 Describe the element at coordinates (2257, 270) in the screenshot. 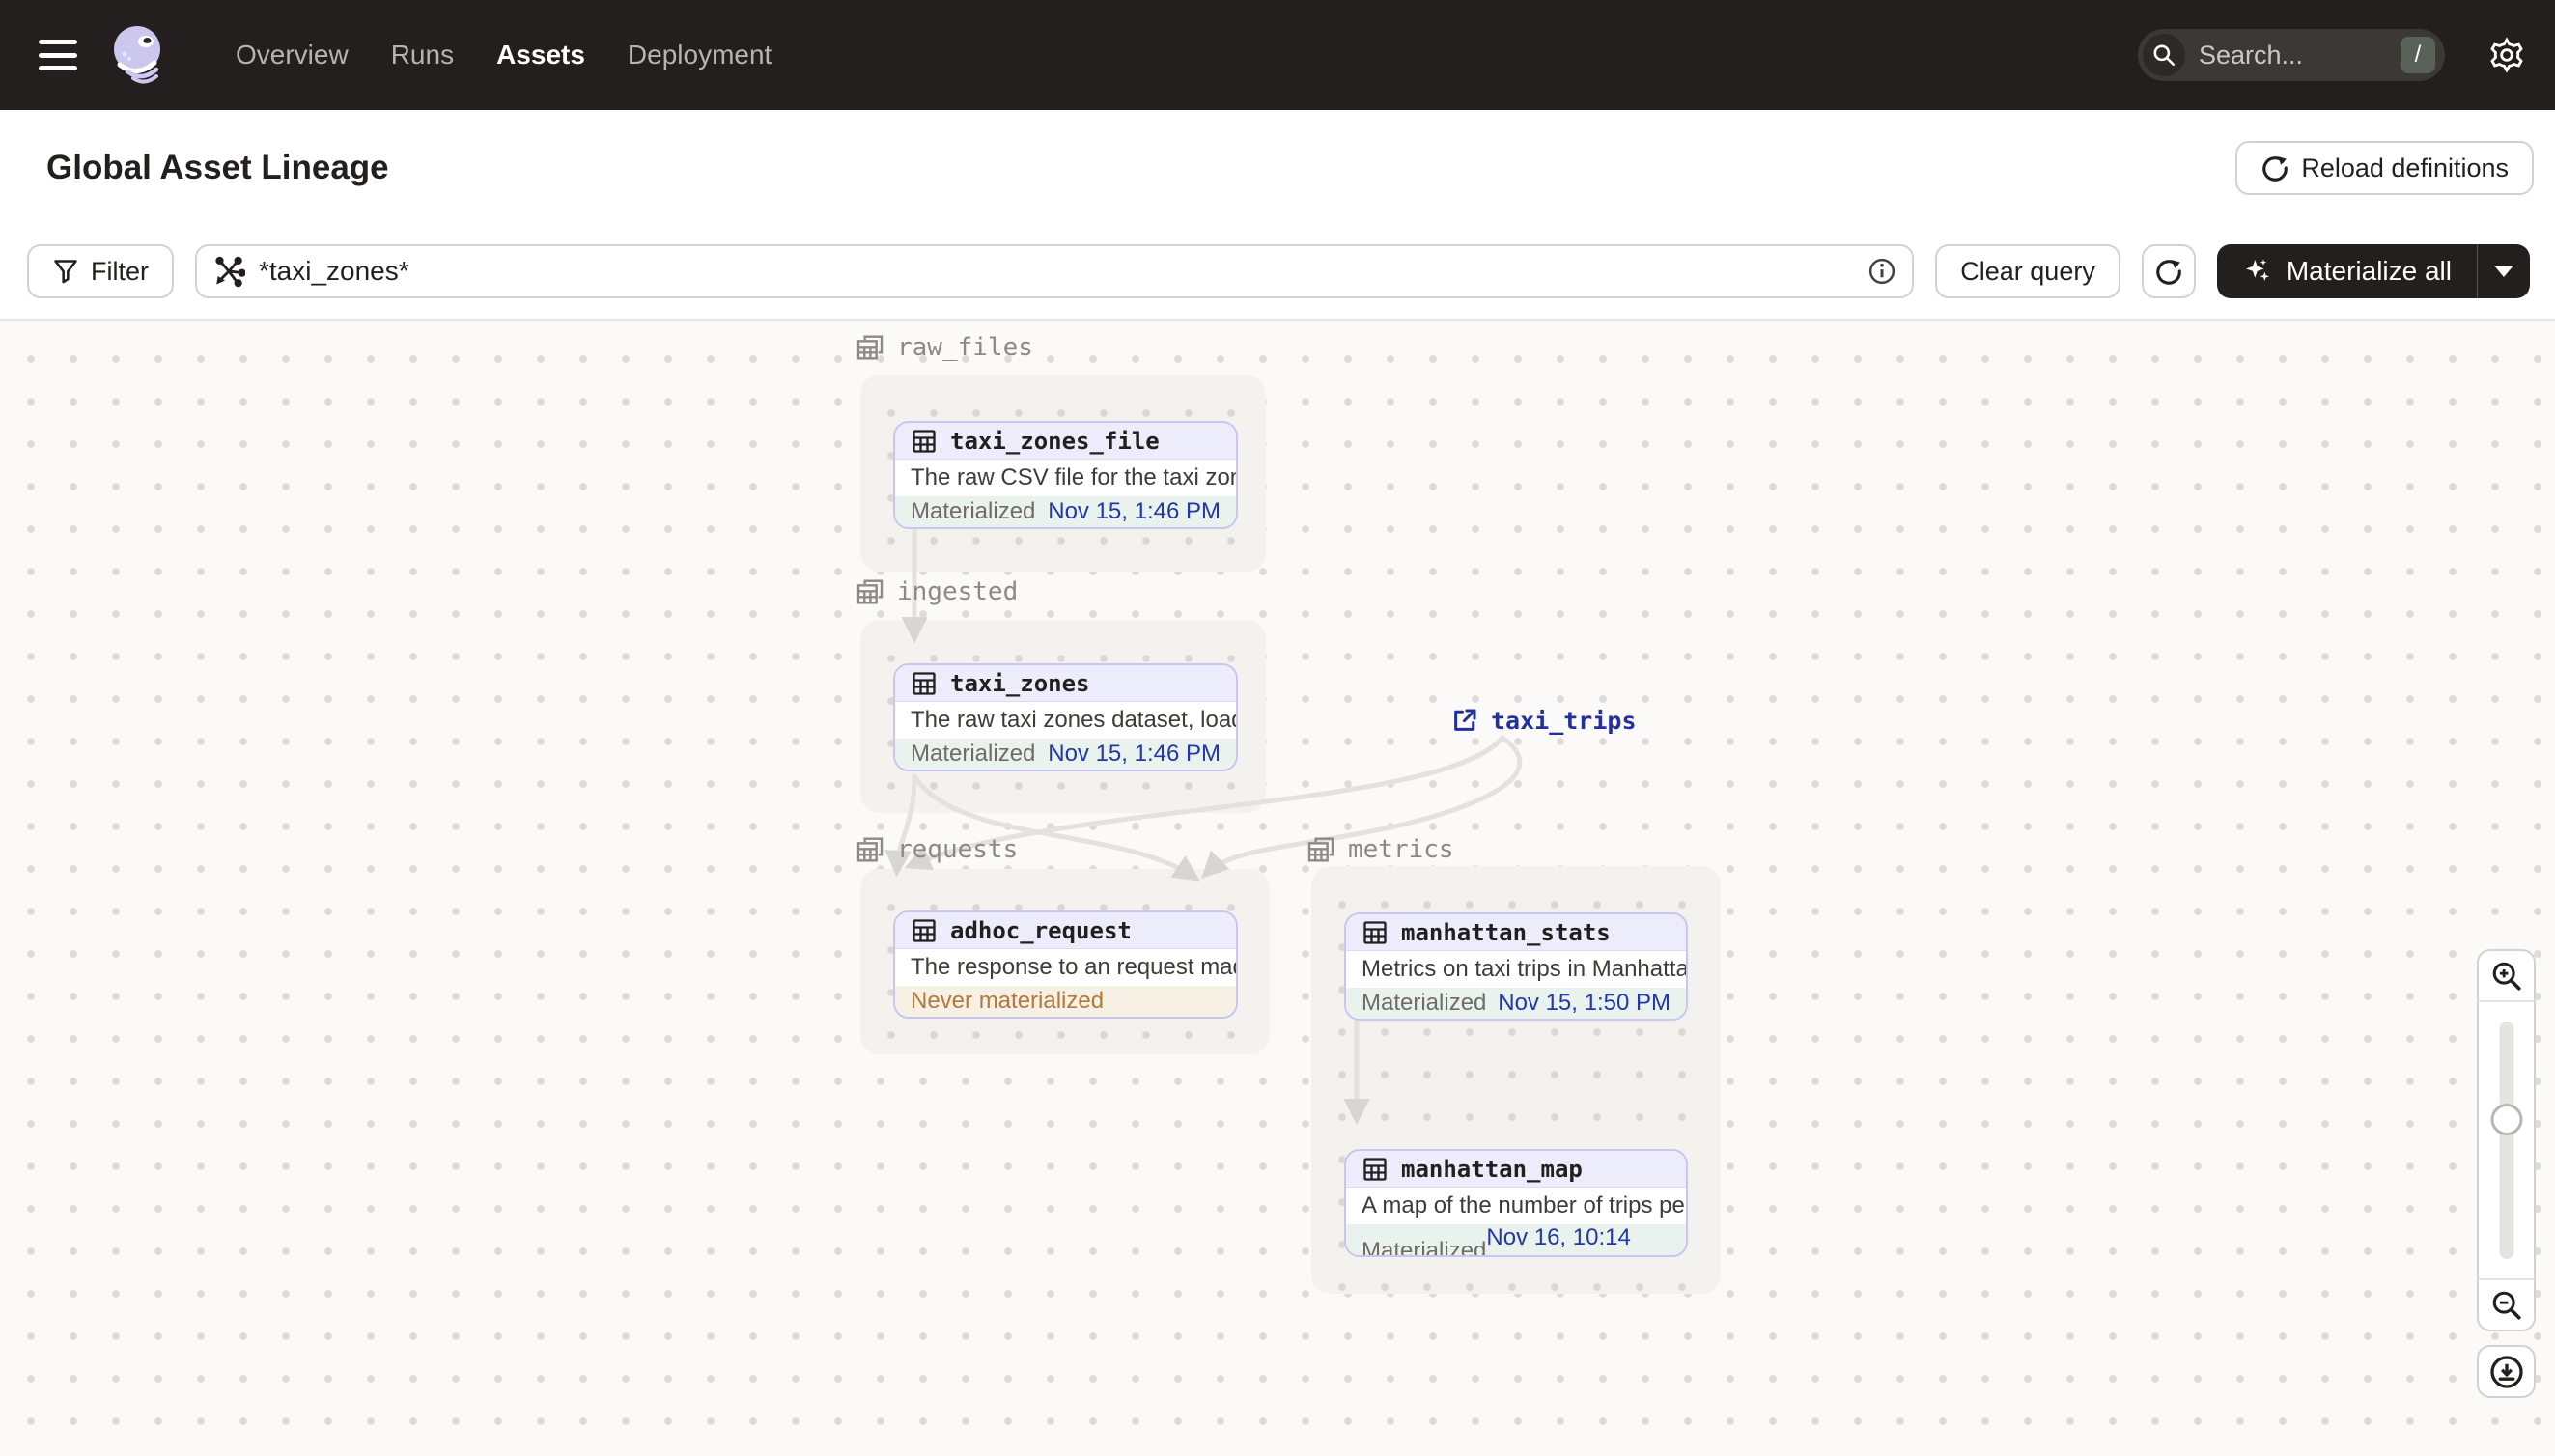

I see `sparkle-icon` at that location.